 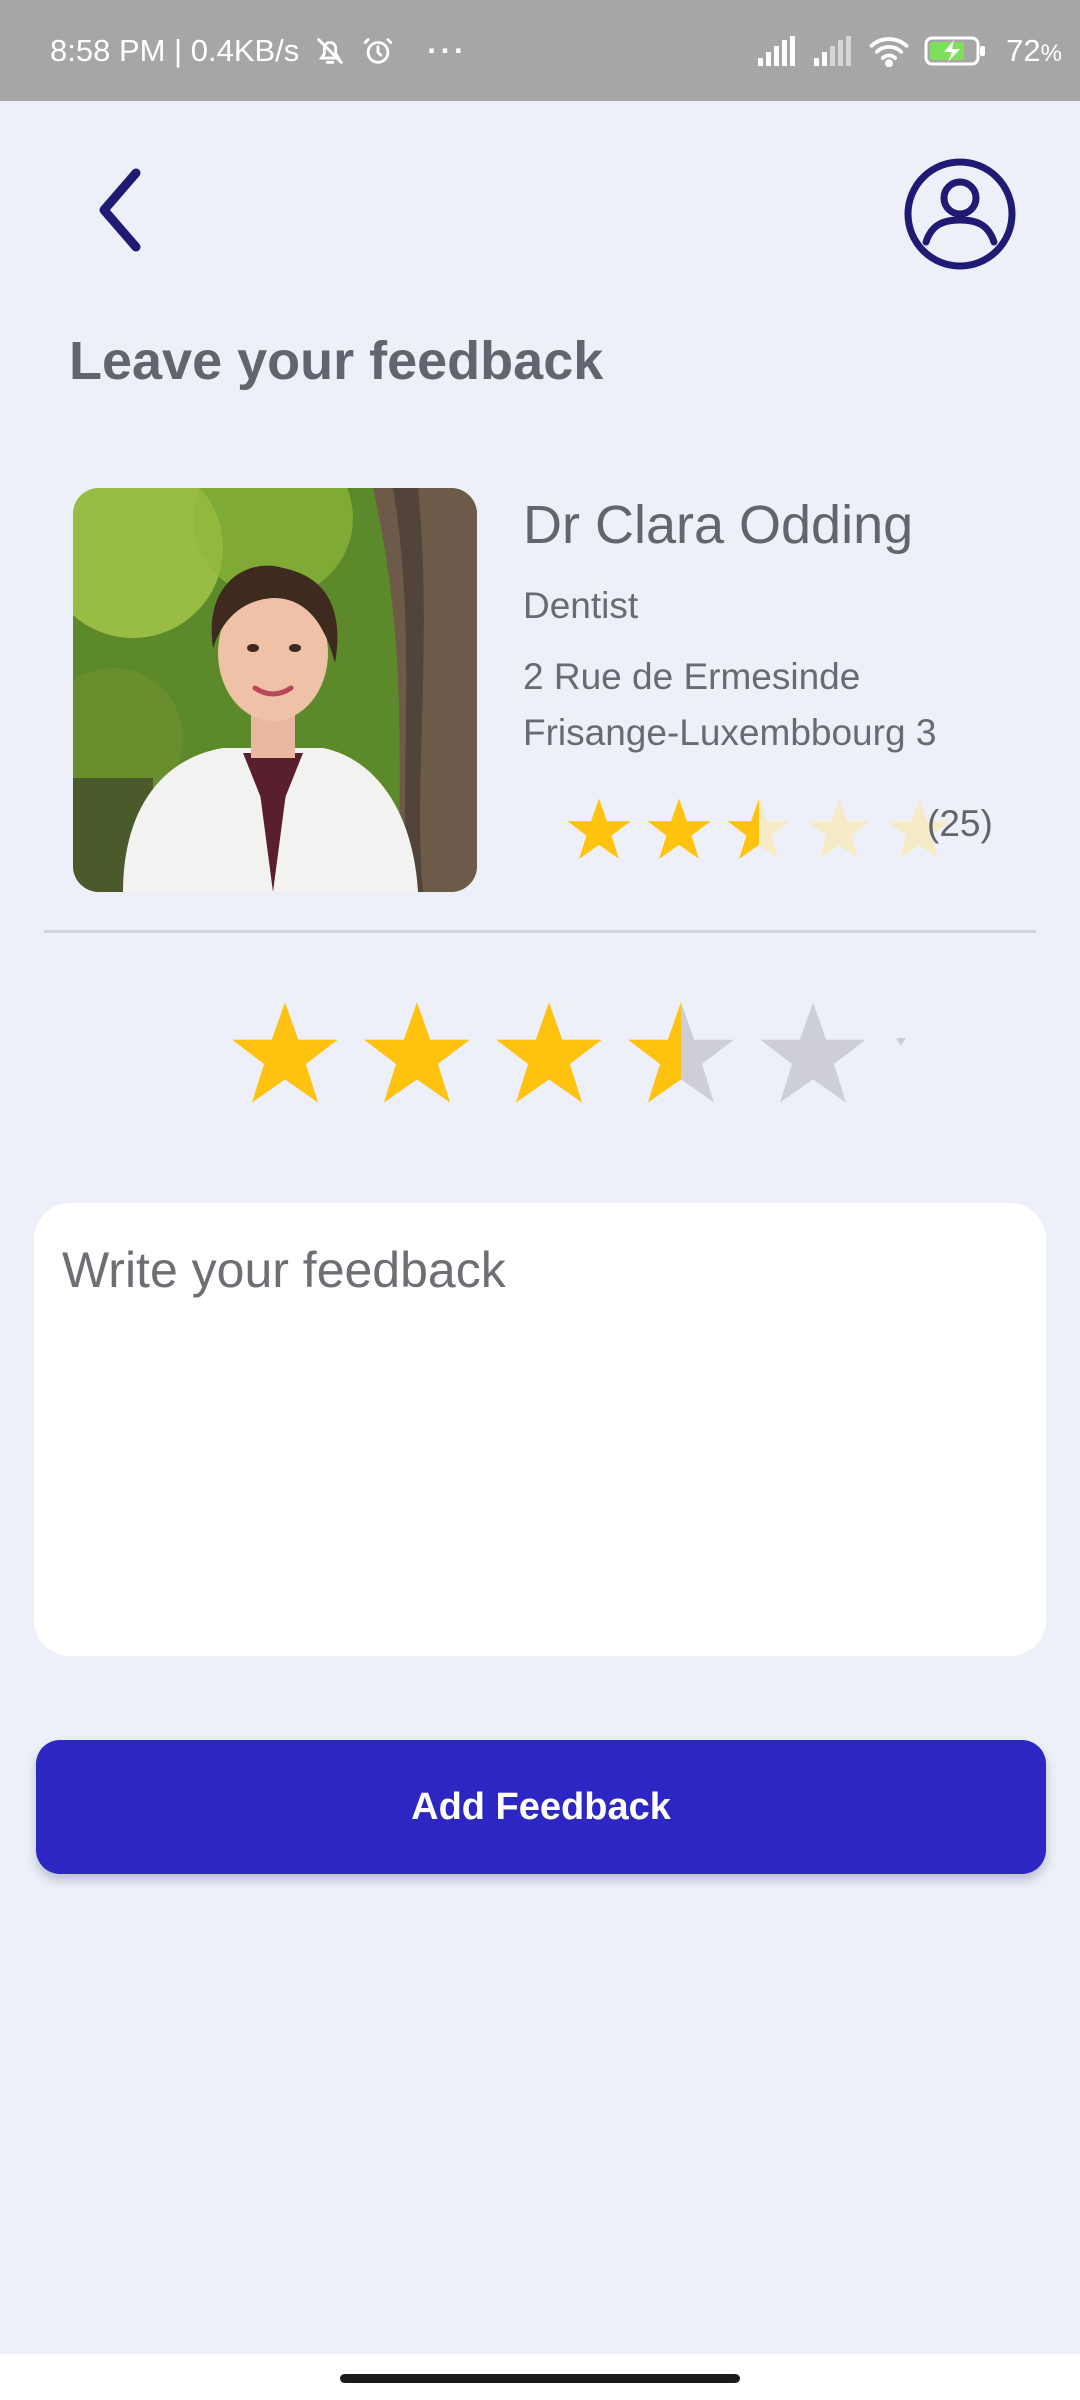 I want to click on home-indicator, so click(x=540, y=2378).